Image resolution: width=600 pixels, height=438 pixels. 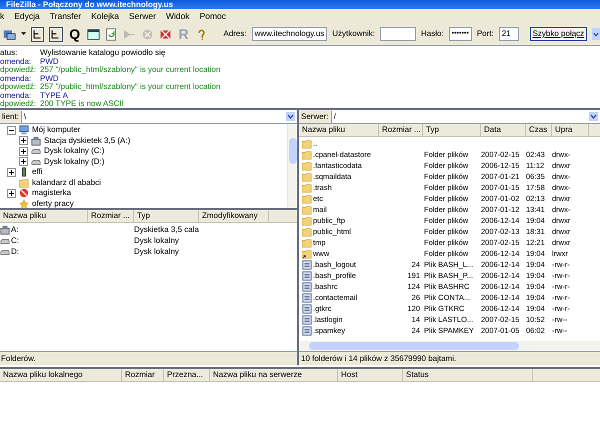 What do you see at coordinates (503, 130) in the screenshot?
I see `column-header: Data` at bounding box center [503, 130].